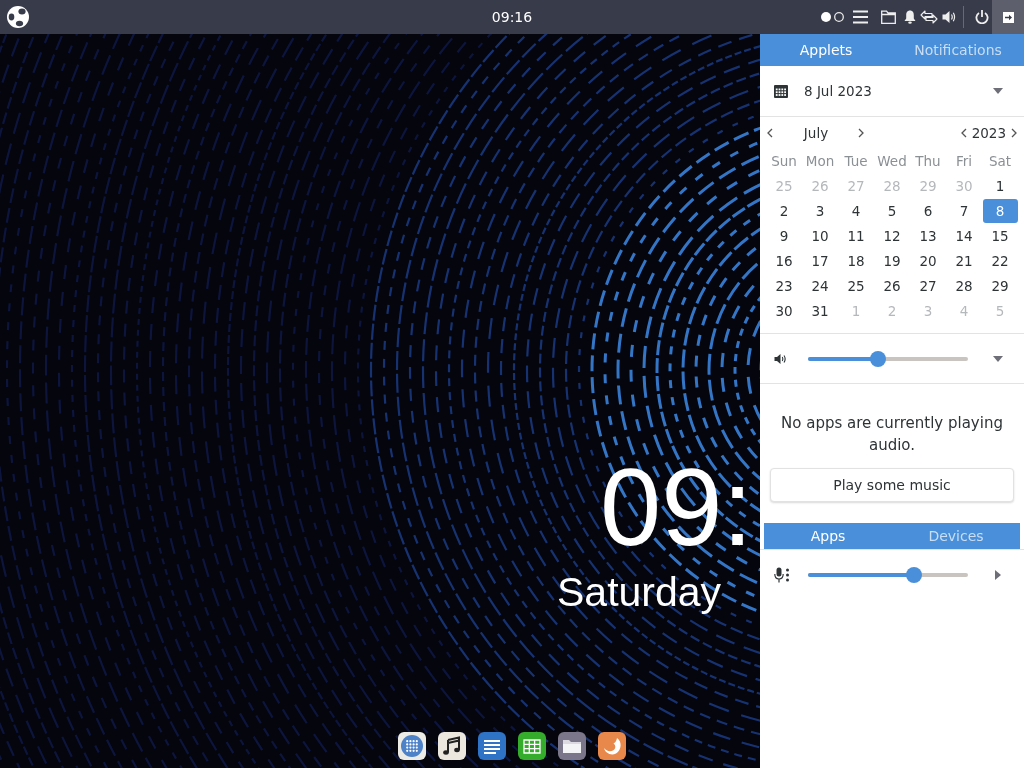 Image resolution: width=1024 pixels, height=768 pixels. I want to click on calendar-day: 17, so click(820, 260).